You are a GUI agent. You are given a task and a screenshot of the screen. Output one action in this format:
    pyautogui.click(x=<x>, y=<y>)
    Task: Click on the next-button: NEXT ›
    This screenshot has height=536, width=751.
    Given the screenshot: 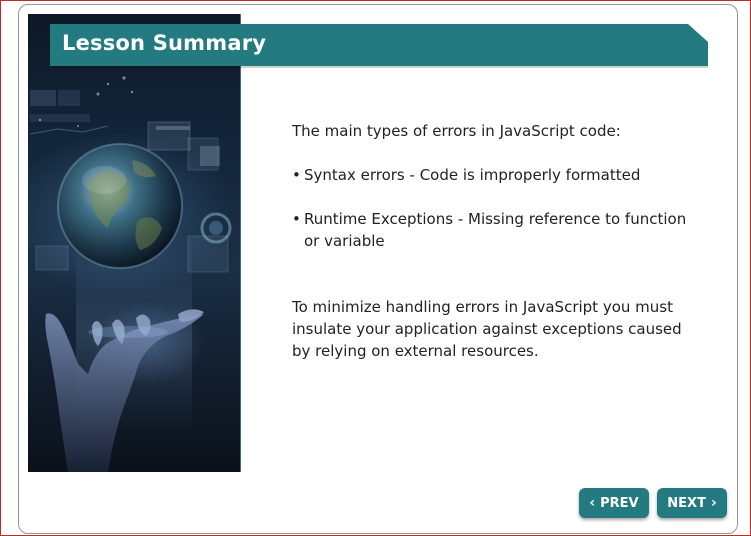 What is the action you would take?
    pyautogui.click(x=692, y=503)
    